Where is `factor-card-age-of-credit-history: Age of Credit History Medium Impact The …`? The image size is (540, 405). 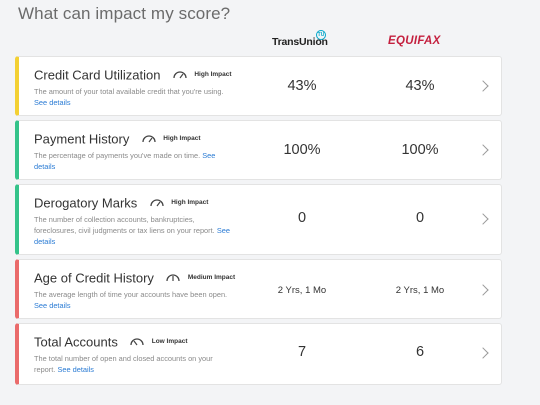 factor-card-age-of-credit-history: Age of Credit History Medium Impact The … is located at coordinates (258, 289).